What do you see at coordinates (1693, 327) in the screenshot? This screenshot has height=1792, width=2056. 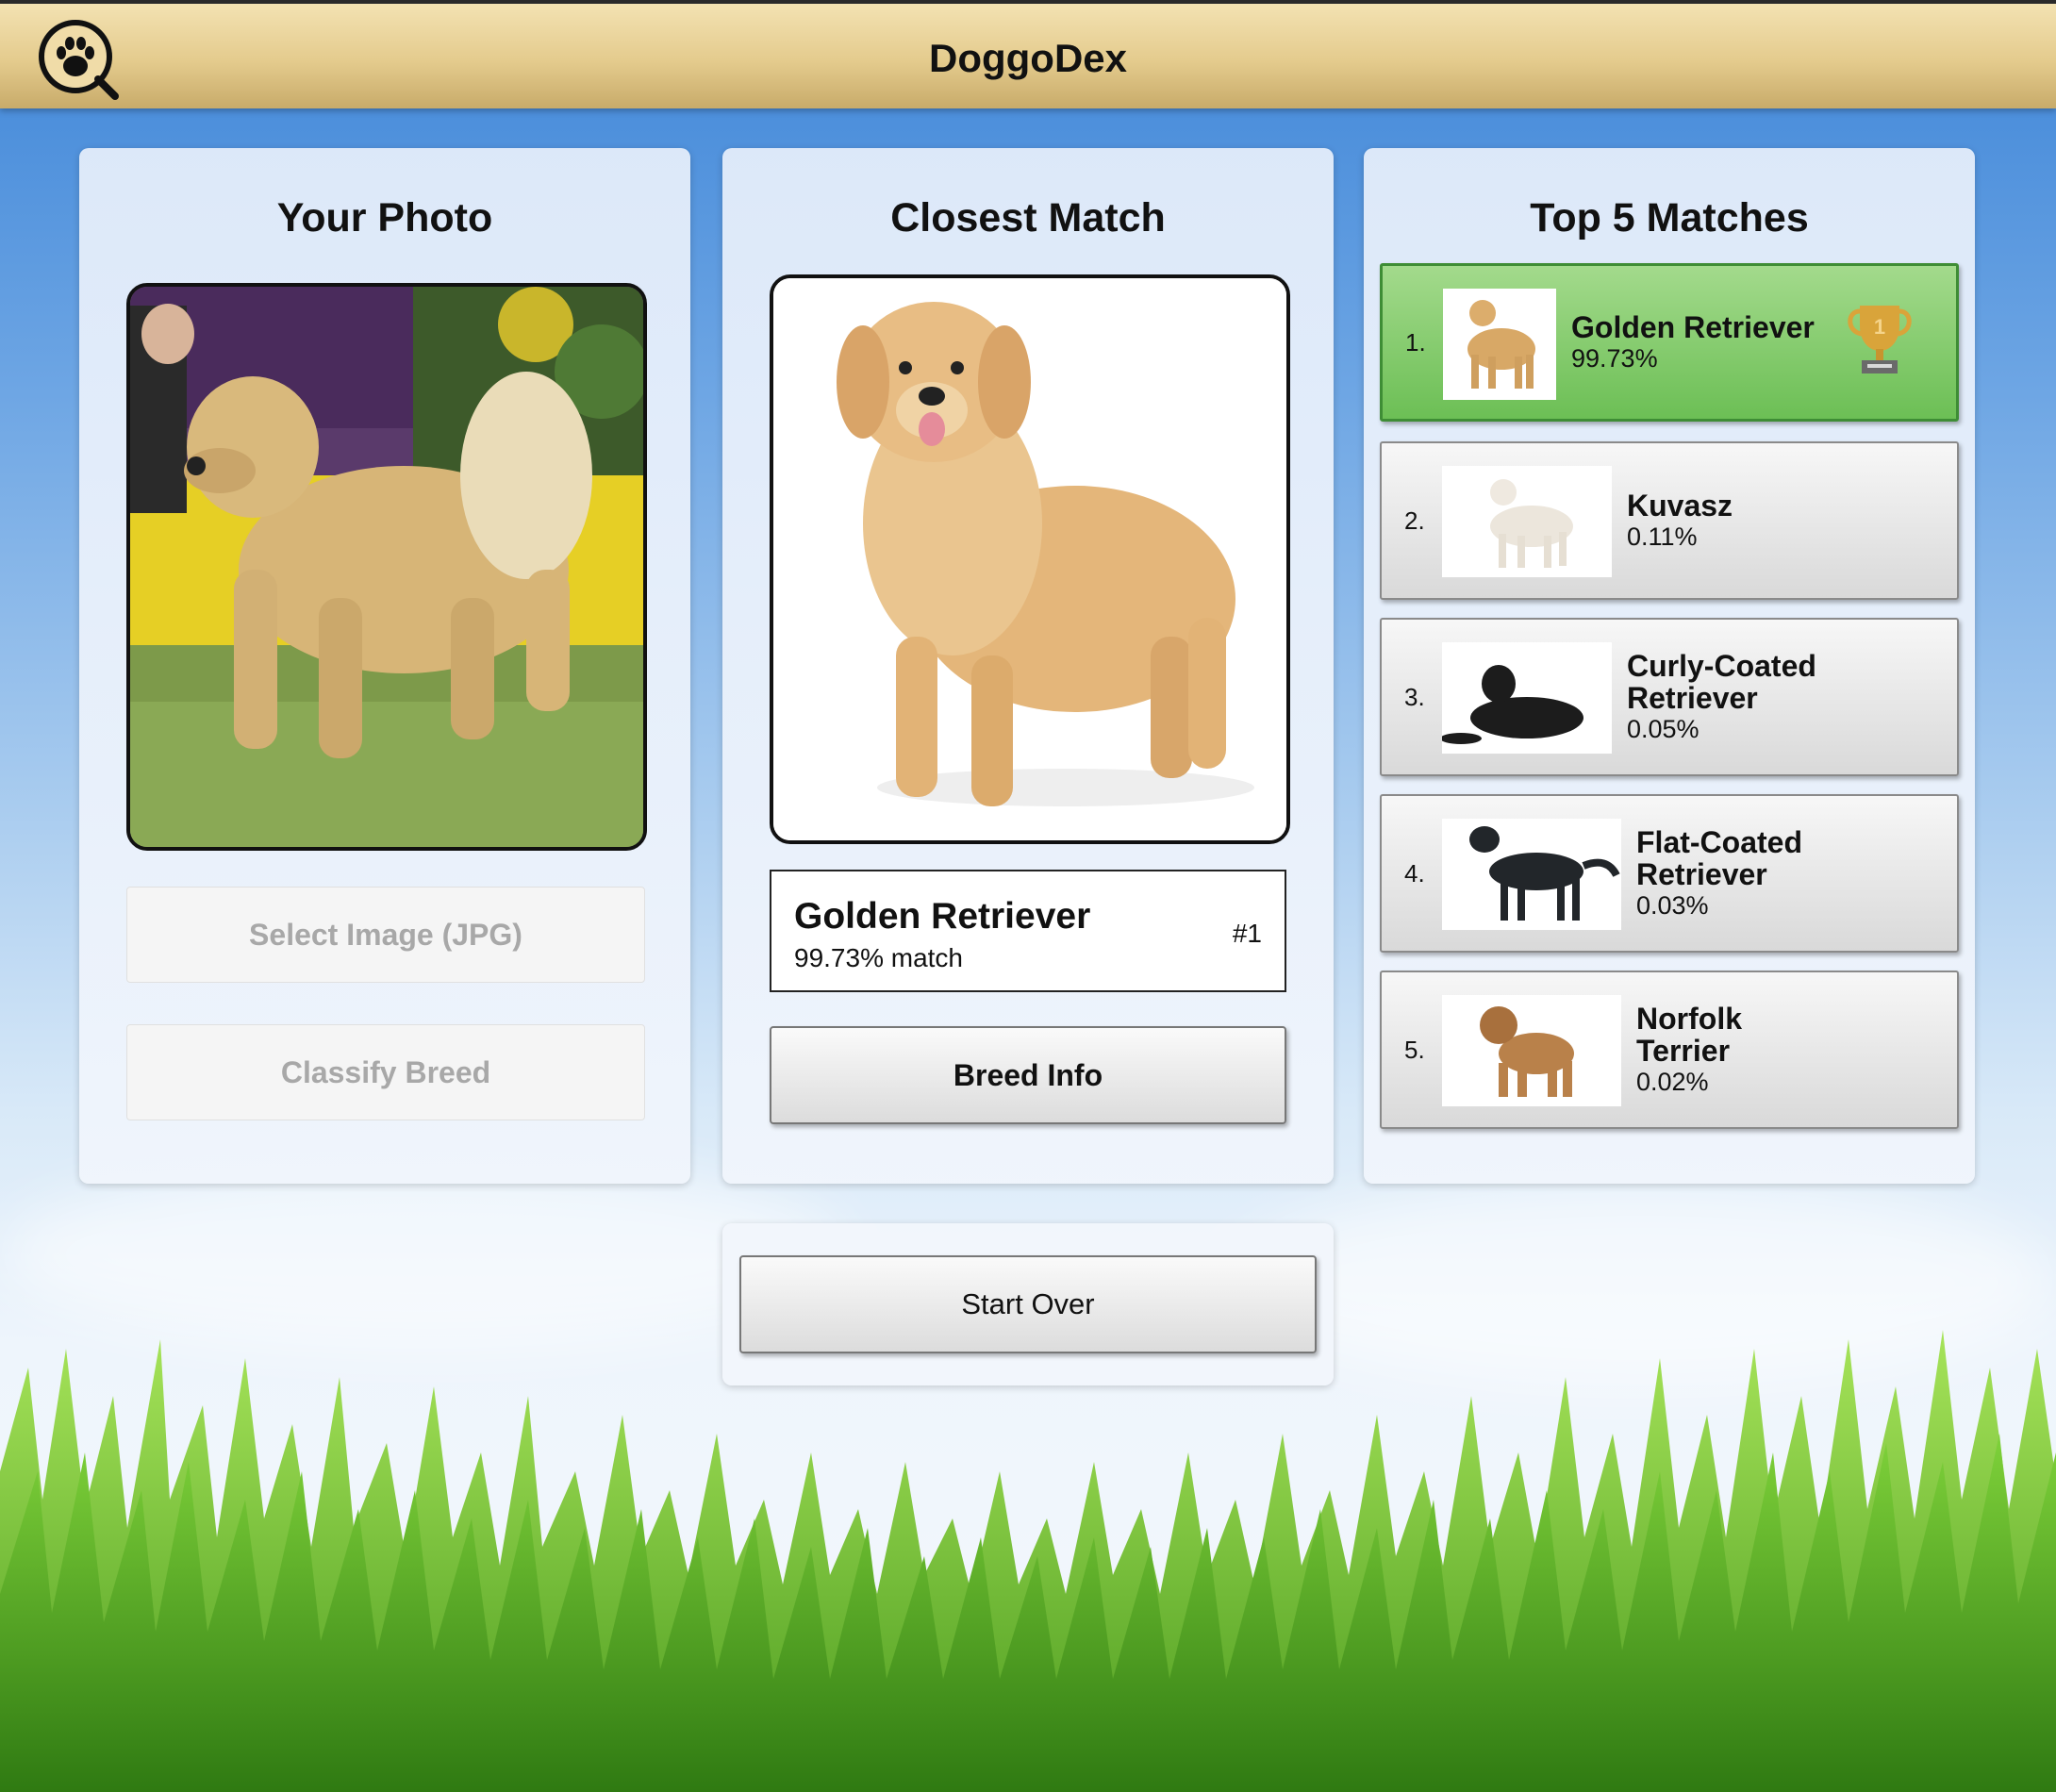 I see `match-name-1: Golden Retriever` at bounding box center [1693, 327].